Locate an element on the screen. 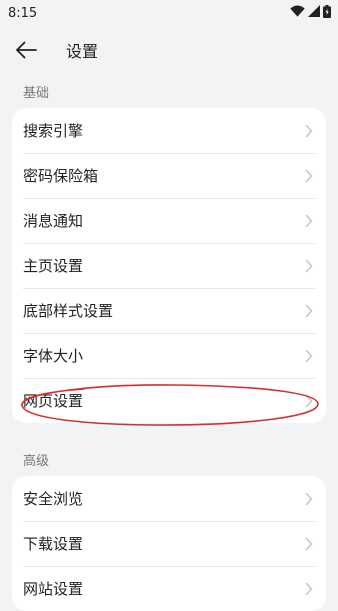  status-time: 8:15 is located at coordinates (23, 13).